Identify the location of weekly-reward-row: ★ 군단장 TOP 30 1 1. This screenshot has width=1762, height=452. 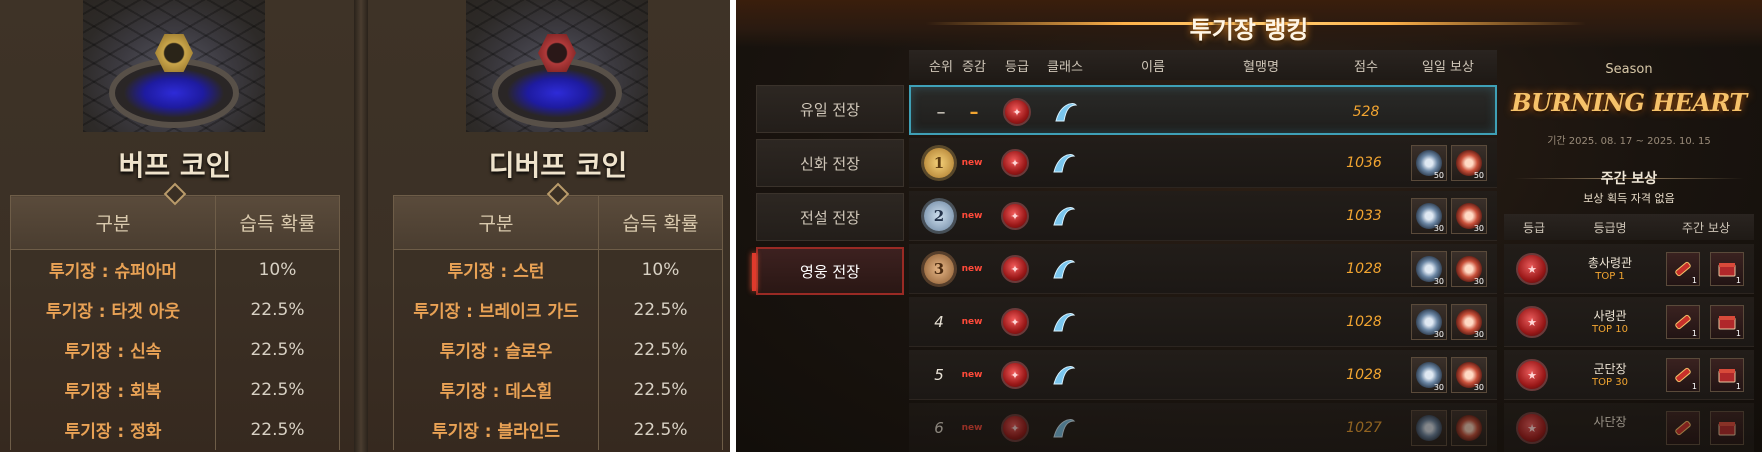
(1629, 375).